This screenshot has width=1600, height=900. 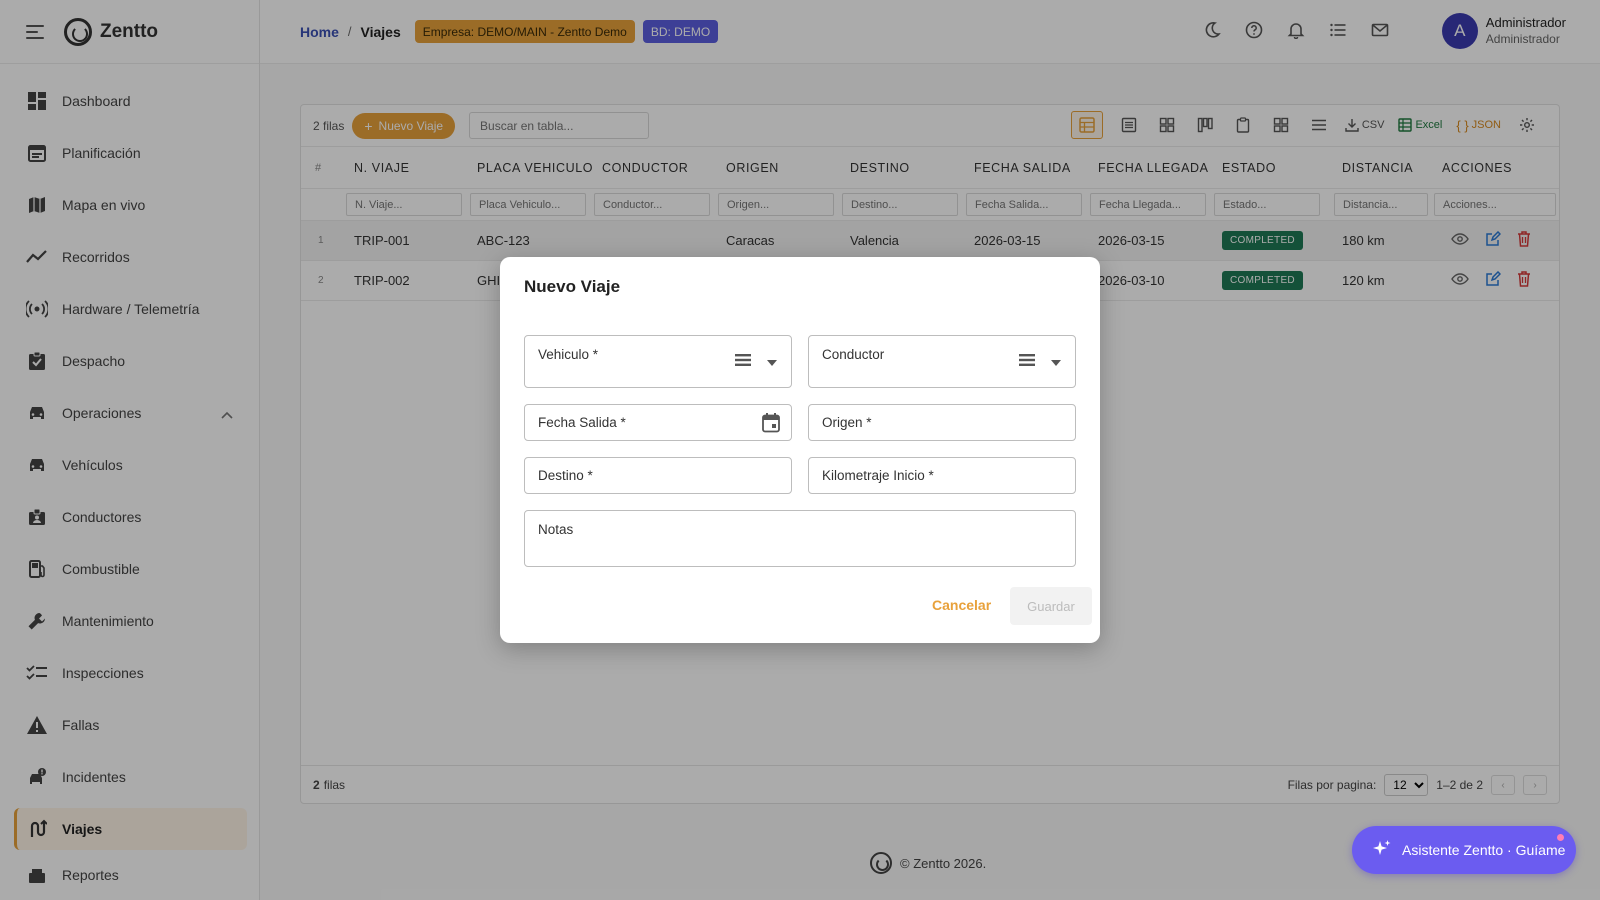 What do you see at coordinates (565, 475) in the screenshot?
I see `destination-label: Destino *` at bounding box center [565, 475].